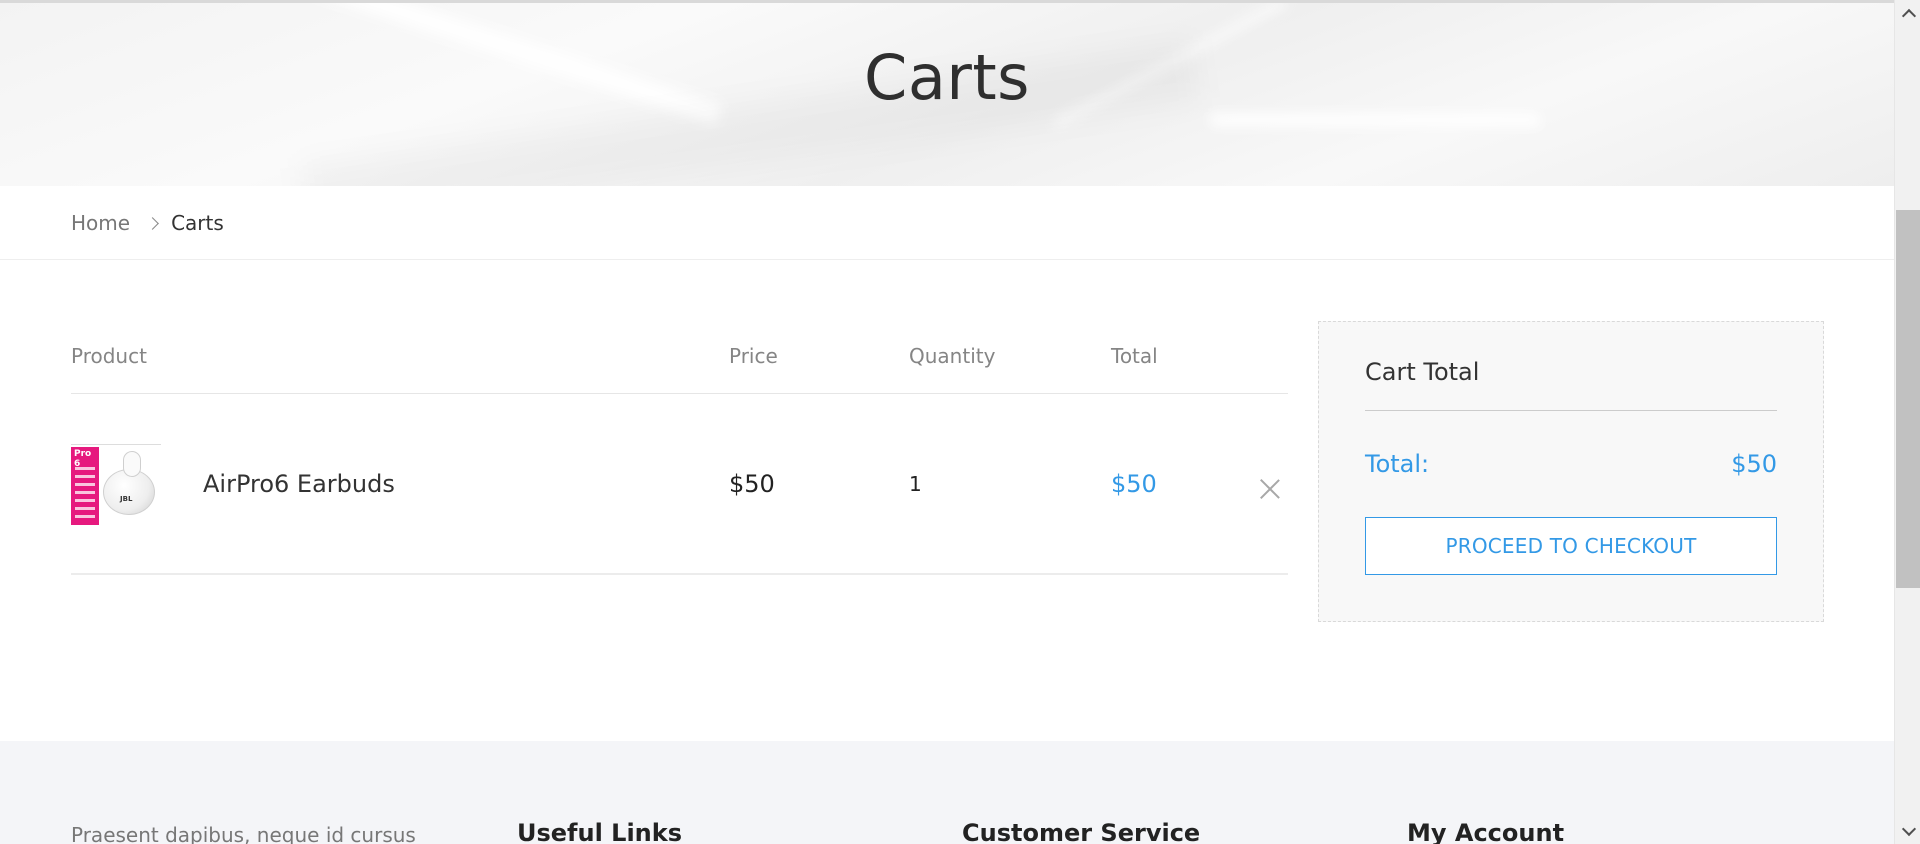 Image resolution: width=1920 pixels, height=844 pixels. What do you see at coordinates (1907, 832) in the screenshot?
I see `scroll-down-arrow-icon` at bounding box center [1907, 832].